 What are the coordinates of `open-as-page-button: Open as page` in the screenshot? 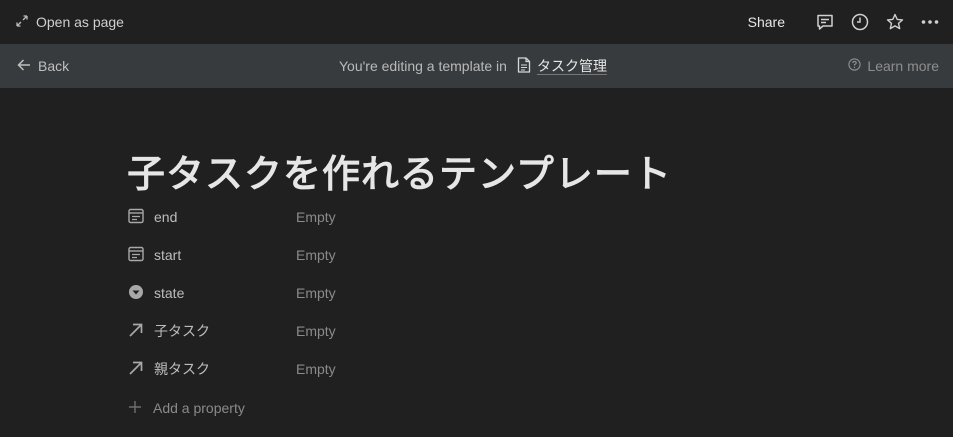 It's located at (70, 22).